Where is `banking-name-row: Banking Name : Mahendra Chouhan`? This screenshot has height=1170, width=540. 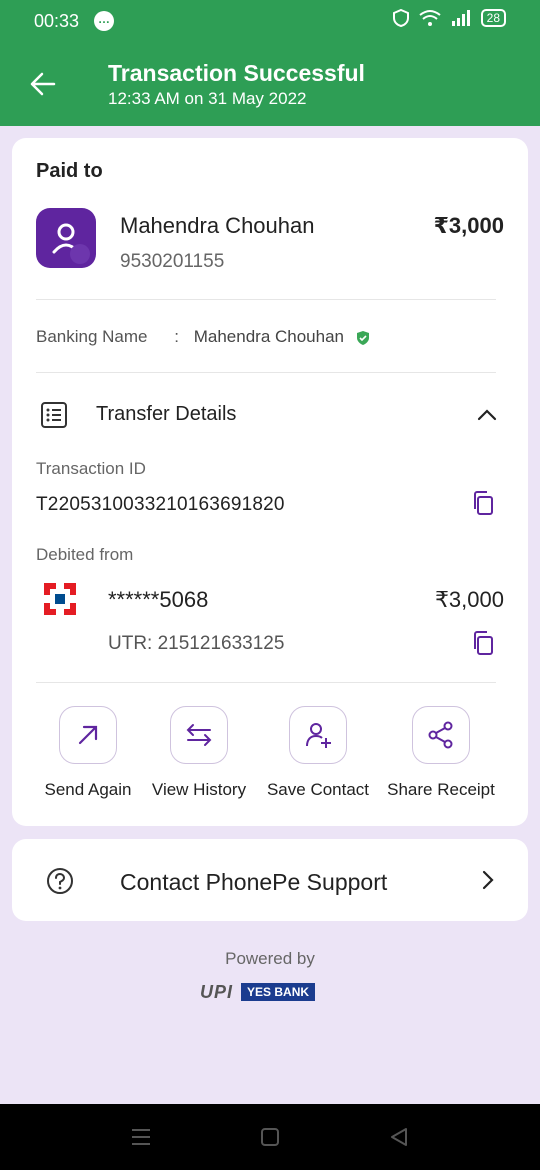 banking-name-row: Banking Name : Mahendra Chouhan is located at coordinates (203, 337).